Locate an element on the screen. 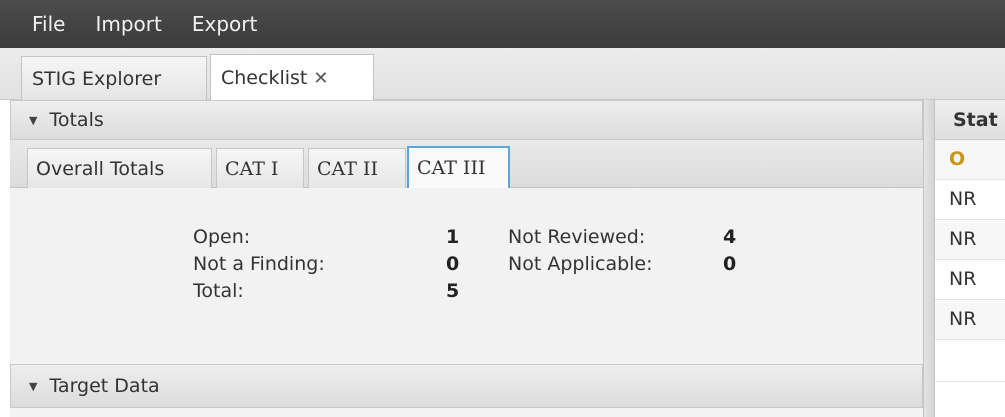 The image size is (1005, 417). close-icon: ✕ is located at coordinates (320, 78).